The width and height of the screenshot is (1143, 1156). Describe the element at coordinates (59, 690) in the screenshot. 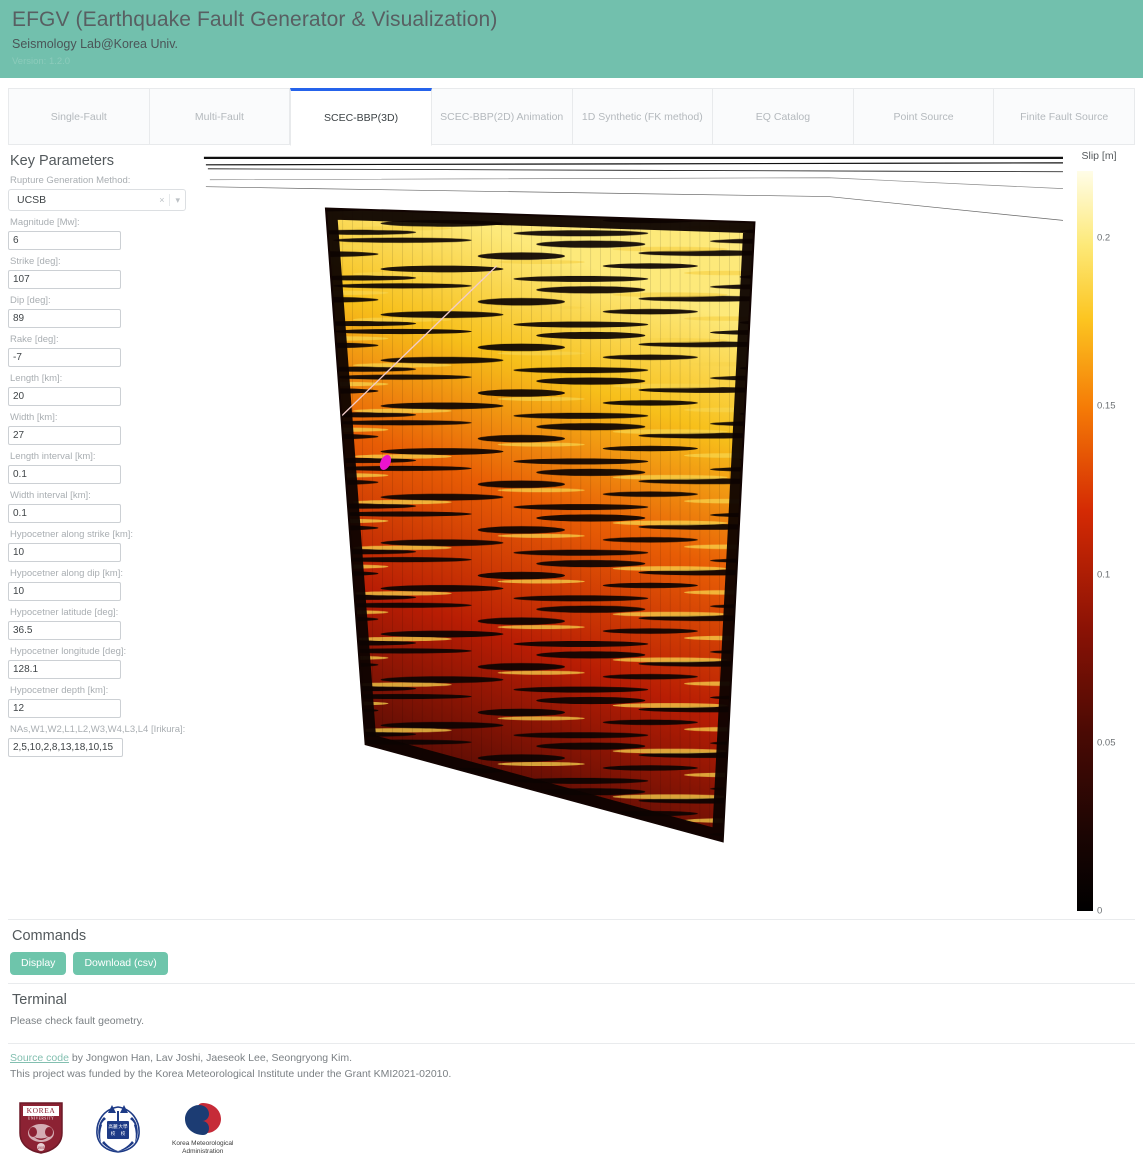

I see `hypocenter-depth-label: Hypocetner depth [km]:` at that location.